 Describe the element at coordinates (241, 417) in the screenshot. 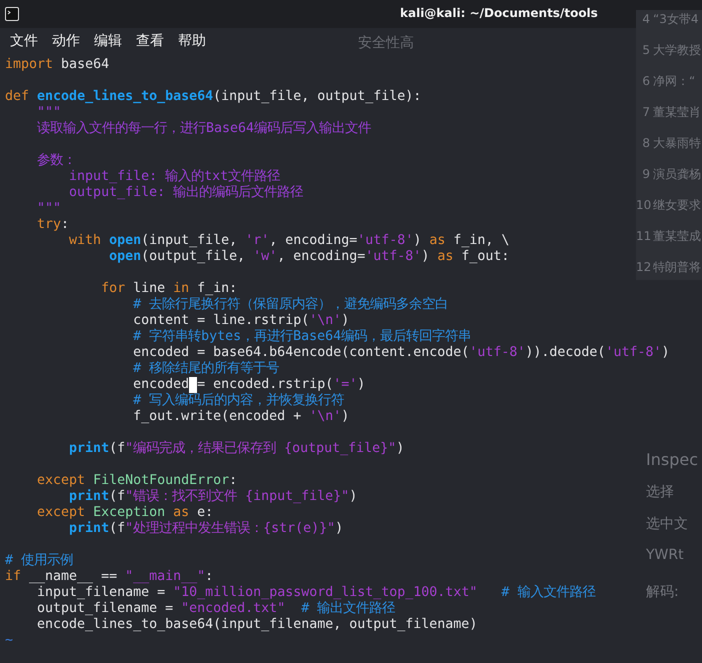

I see `code-line: f_out.write(encoded + '\n')` at that location.